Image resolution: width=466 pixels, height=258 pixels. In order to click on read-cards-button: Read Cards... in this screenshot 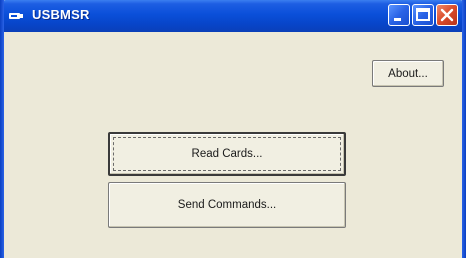, I will do `click(227, 154)`.